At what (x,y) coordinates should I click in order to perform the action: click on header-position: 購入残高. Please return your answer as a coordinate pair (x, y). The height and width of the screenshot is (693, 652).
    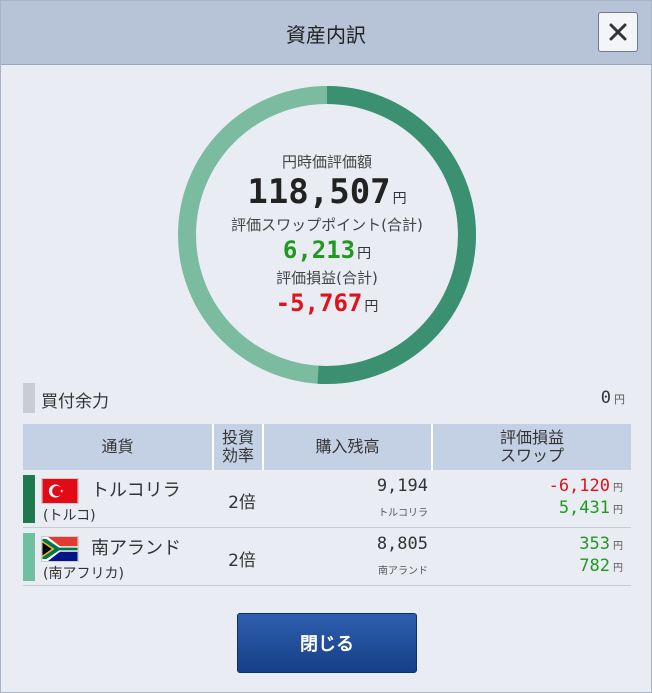
    Looking at the image, I should click on (348, 447).